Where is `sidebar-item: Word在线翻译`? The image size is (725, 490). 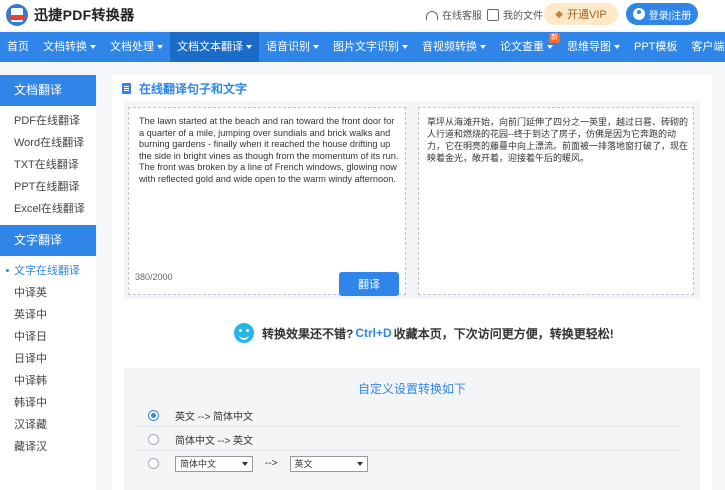 sidebar-item: Word在线翻译 is located at coordinates (48, 143).